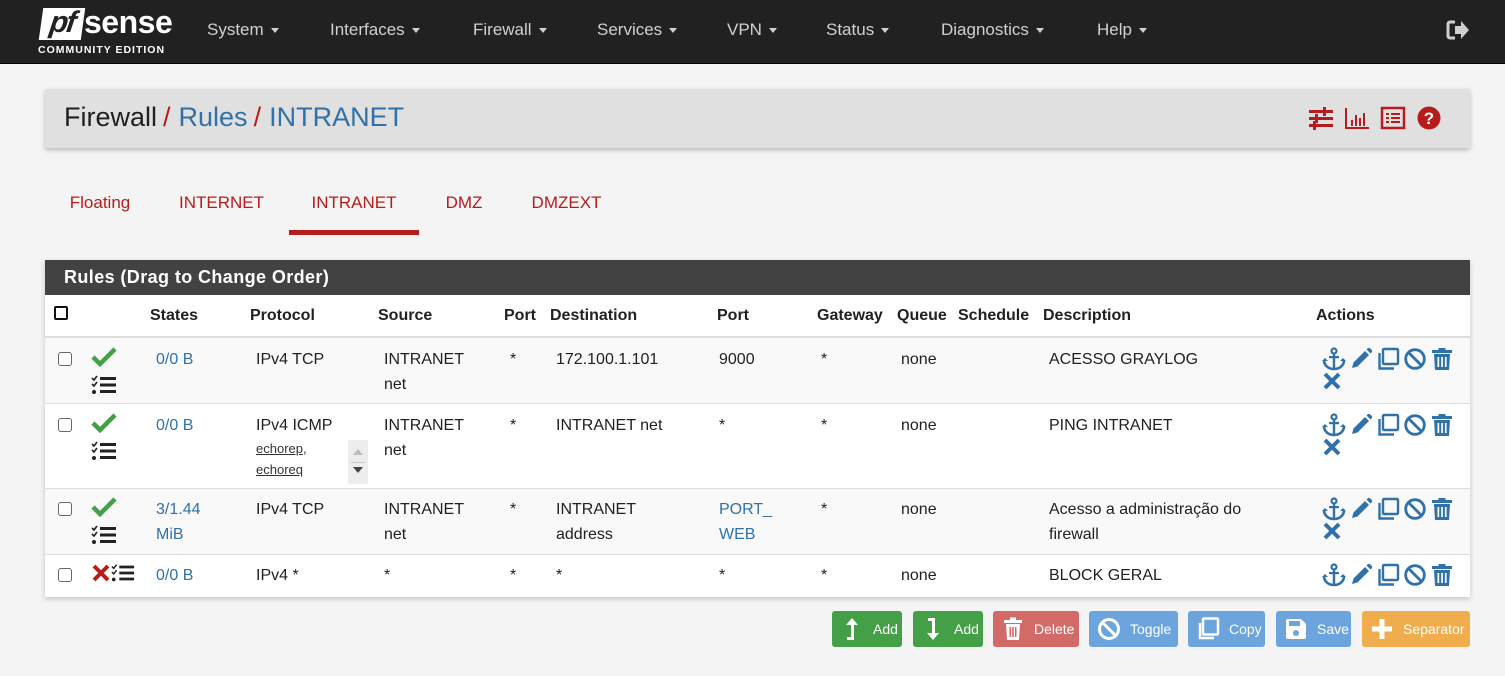 This screenshot has height=676, width=1505. Describe the element at coordinates (1245, 629) in the screenshot. I see `button-label: Copy` at that location.